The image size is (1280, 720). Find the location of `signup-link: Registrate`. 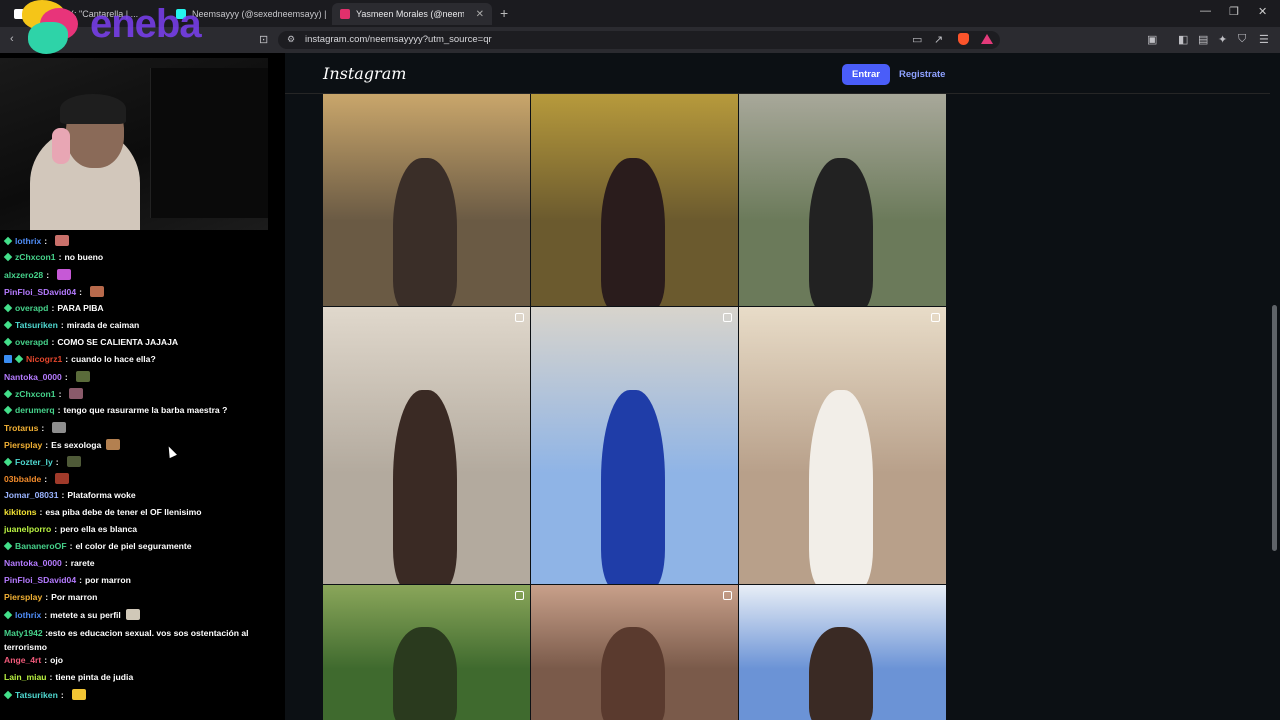

signup-link: Registrate is located at coordinates (922, 74).